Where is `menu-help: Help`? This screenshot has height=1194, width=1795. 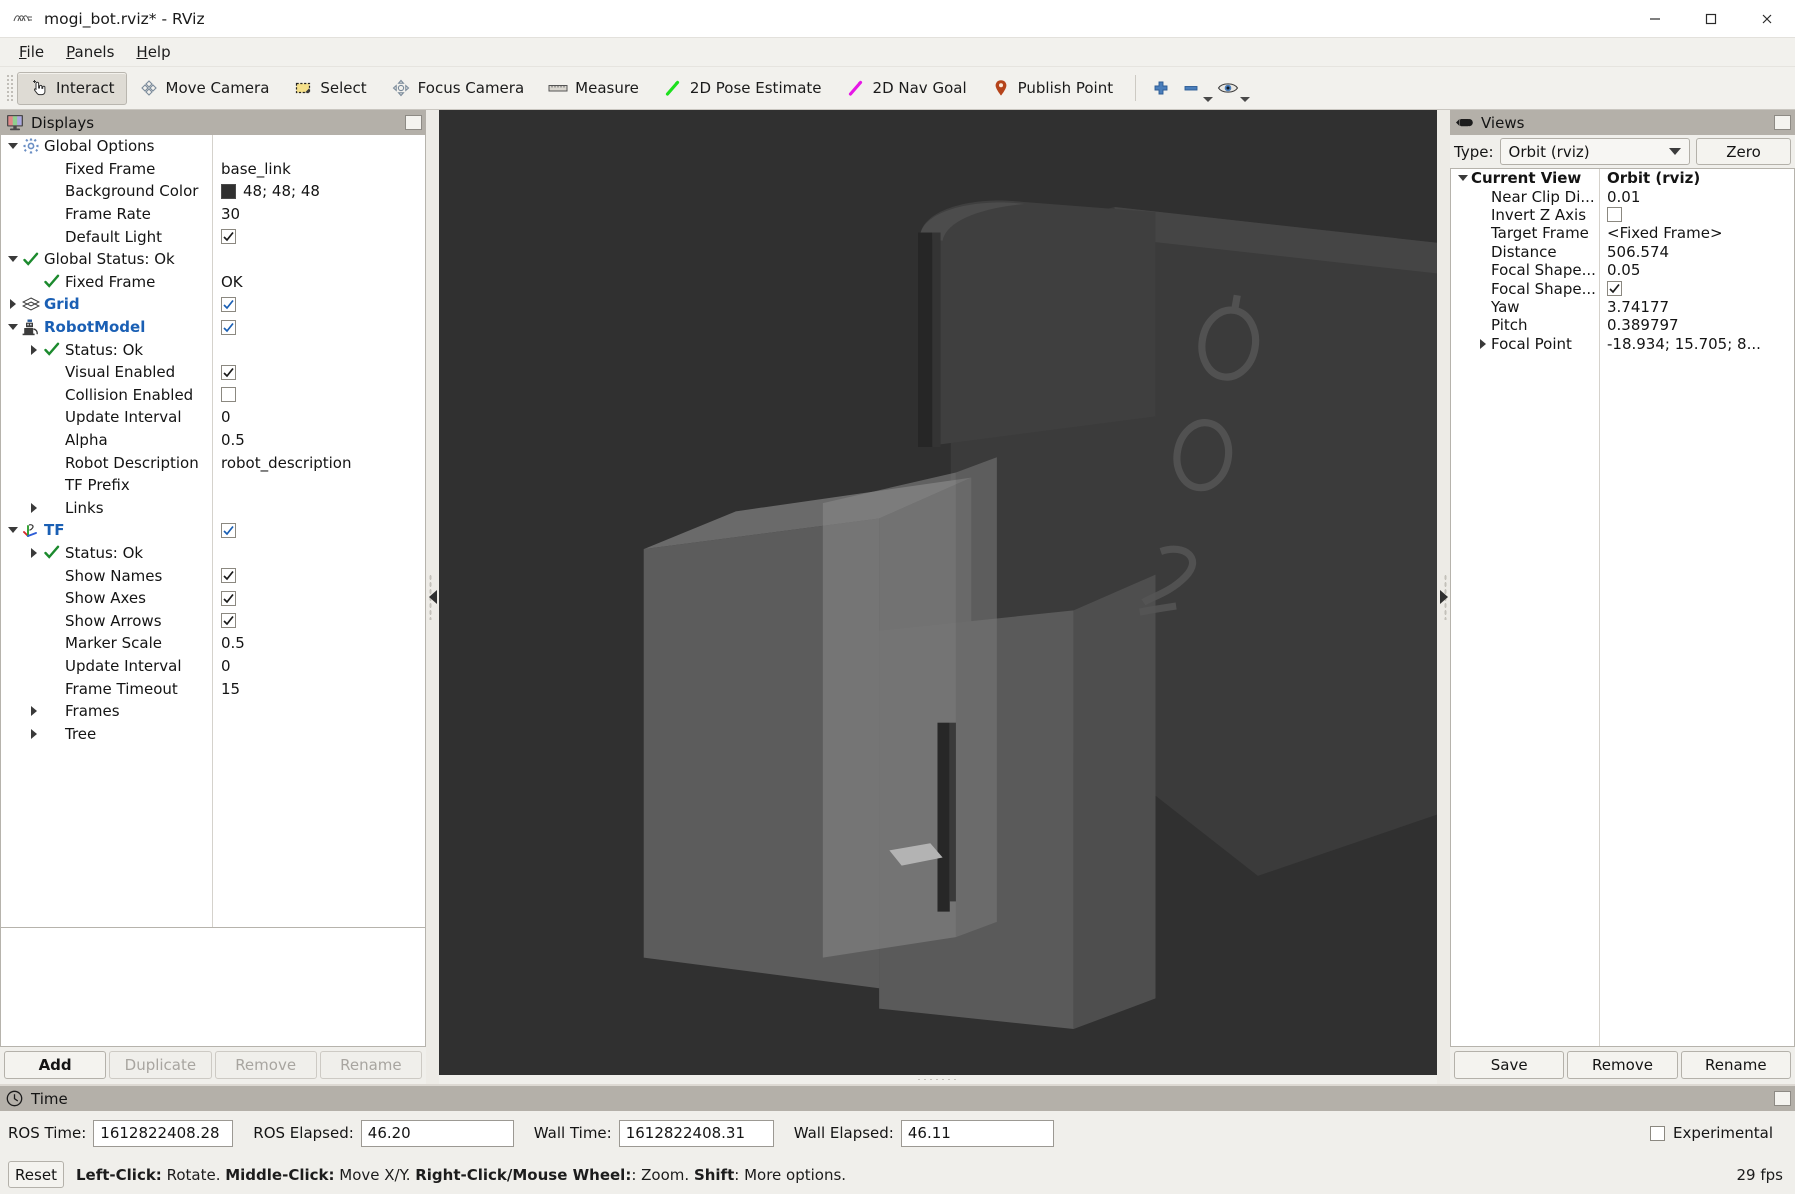 menu-help: Help is located at coordinates (153, 52).